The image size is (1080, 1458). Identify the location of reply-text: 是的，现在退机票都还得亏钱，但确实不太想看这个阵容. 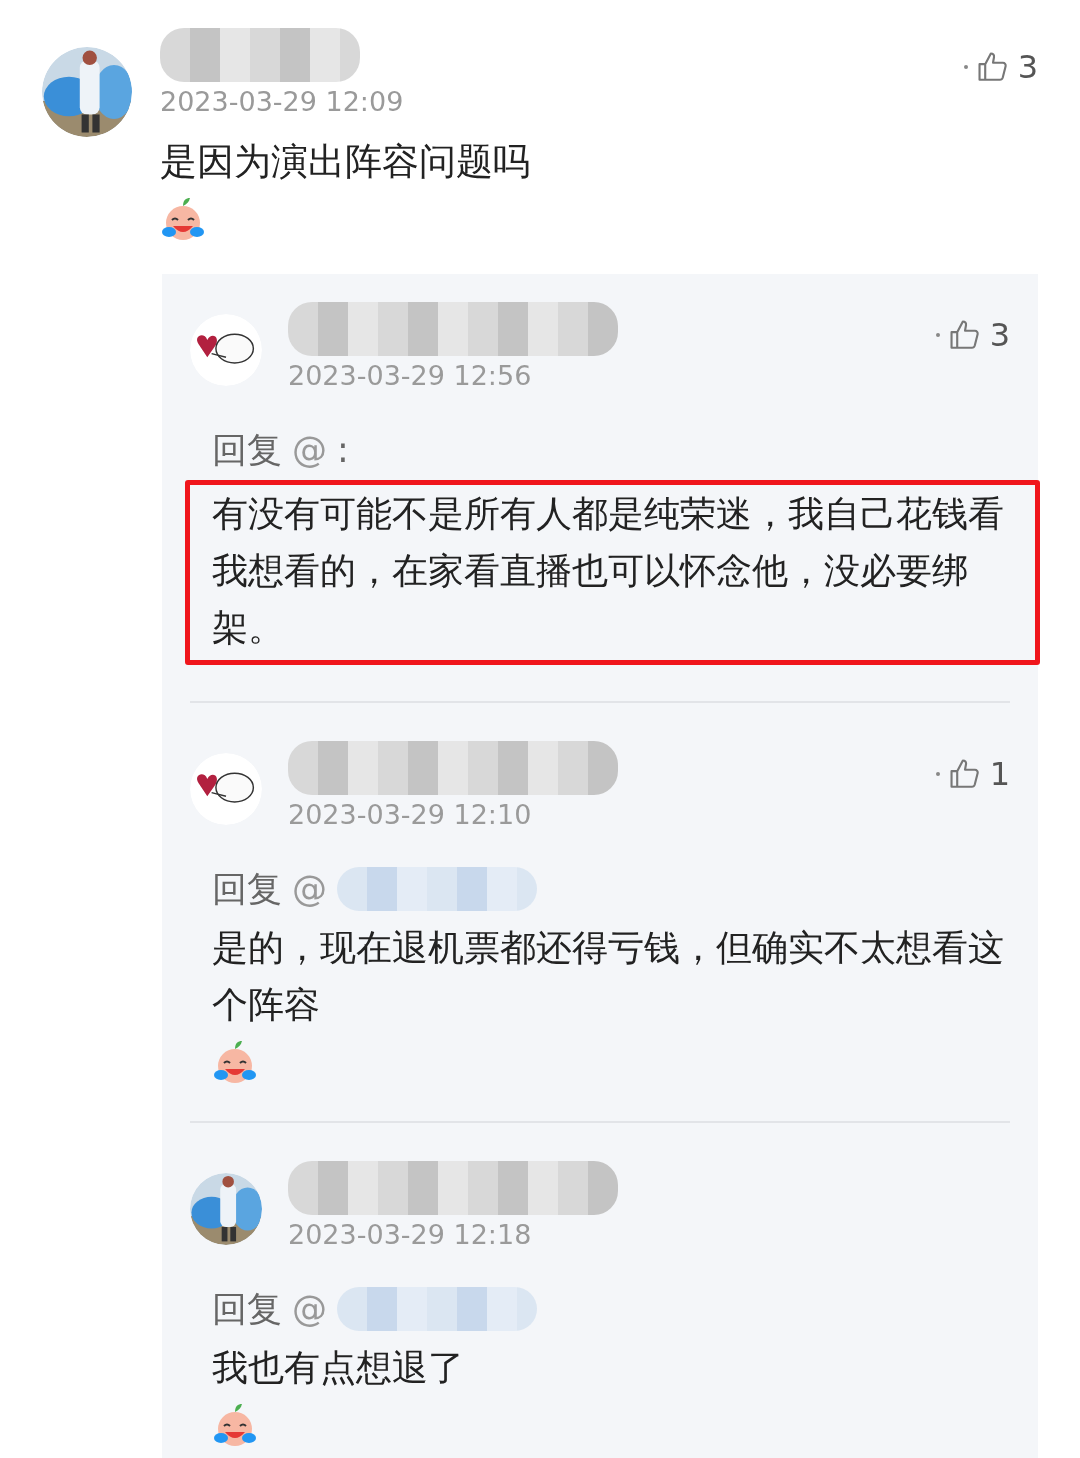
(608, 976).